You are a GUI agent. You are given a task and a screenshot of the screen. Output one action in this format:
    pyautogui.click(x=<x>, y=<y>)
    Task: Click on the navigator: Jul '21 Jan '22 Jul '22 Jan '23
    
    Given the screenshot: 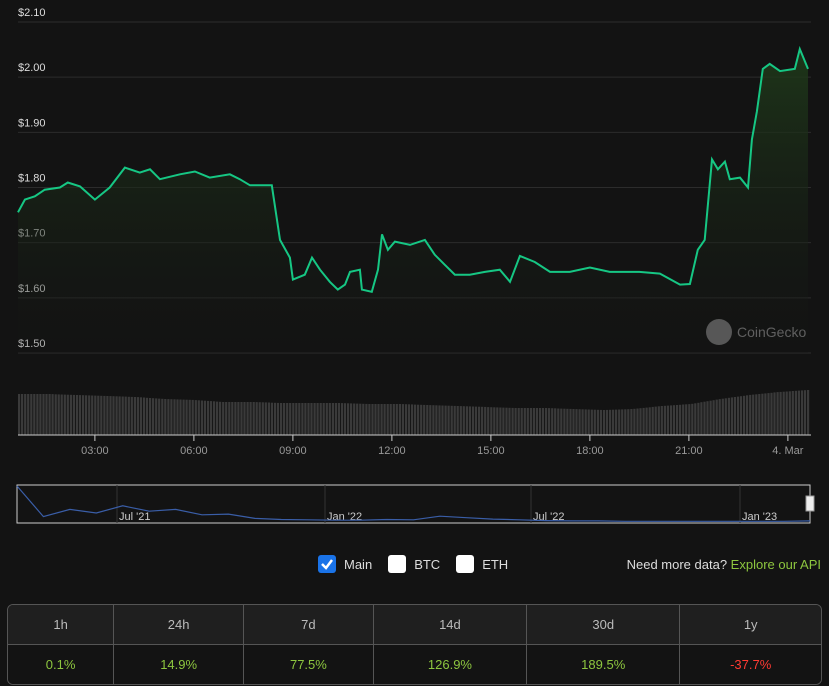 What is the action you would take?
    pyautogui.click(x=413, y=504)
    